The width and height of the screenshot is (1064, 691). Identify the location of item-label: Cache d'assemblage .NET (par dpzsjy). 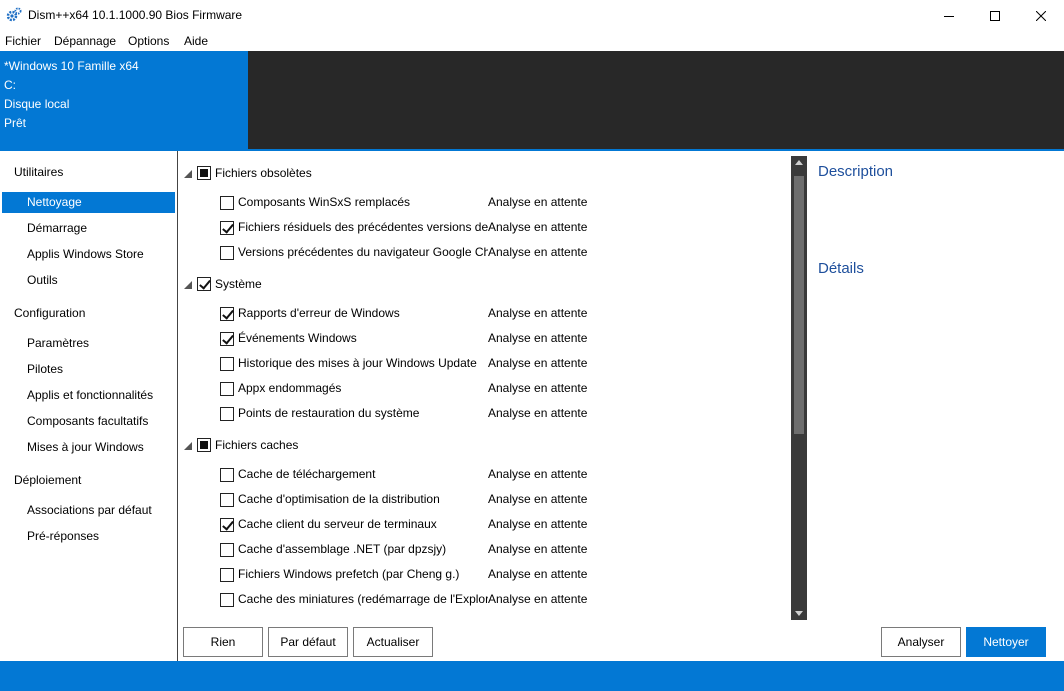
(342, 549).